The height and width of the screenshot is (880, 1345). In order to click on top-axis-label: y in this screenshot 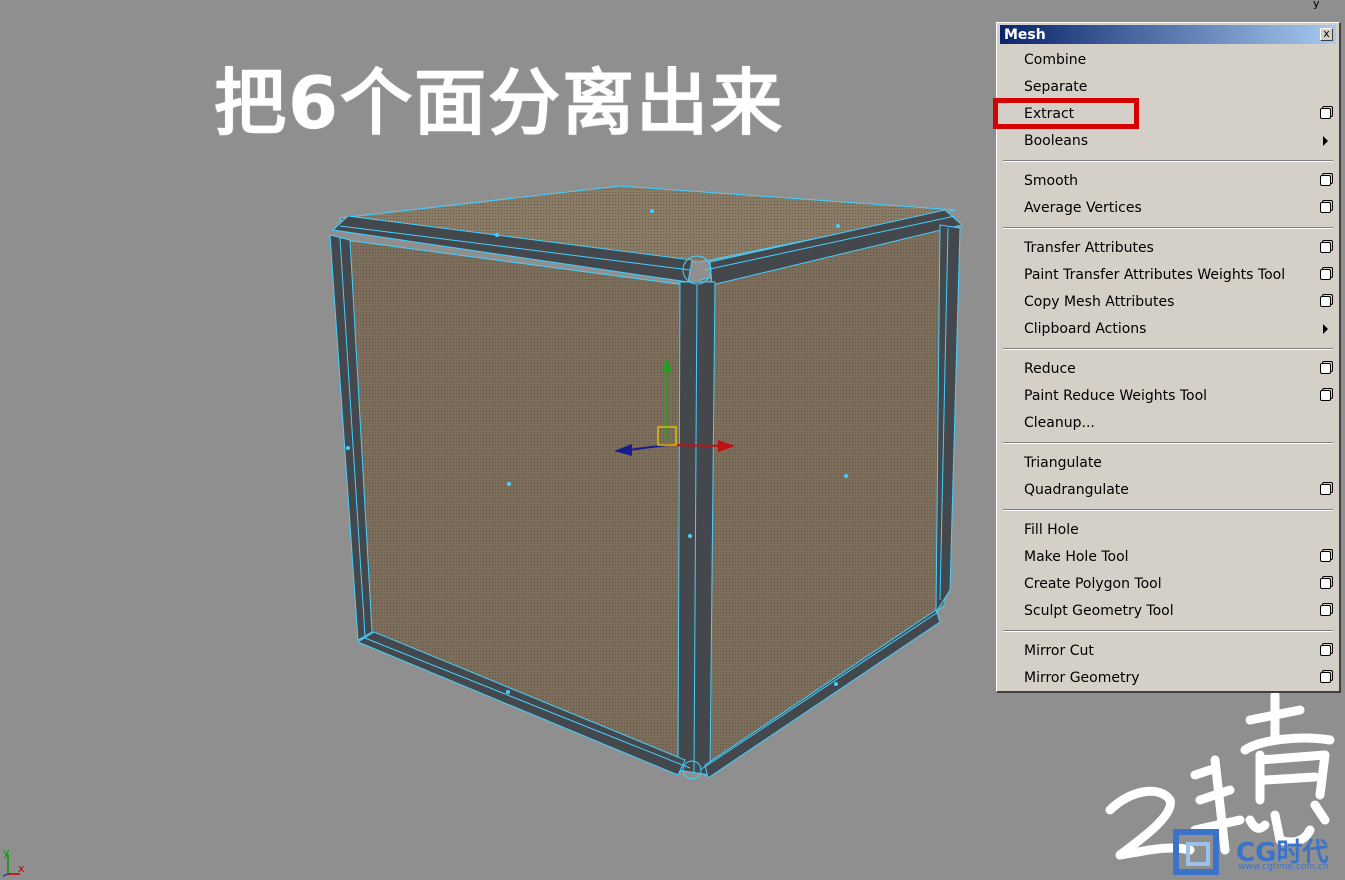, I will do `click(1316, 5)`.